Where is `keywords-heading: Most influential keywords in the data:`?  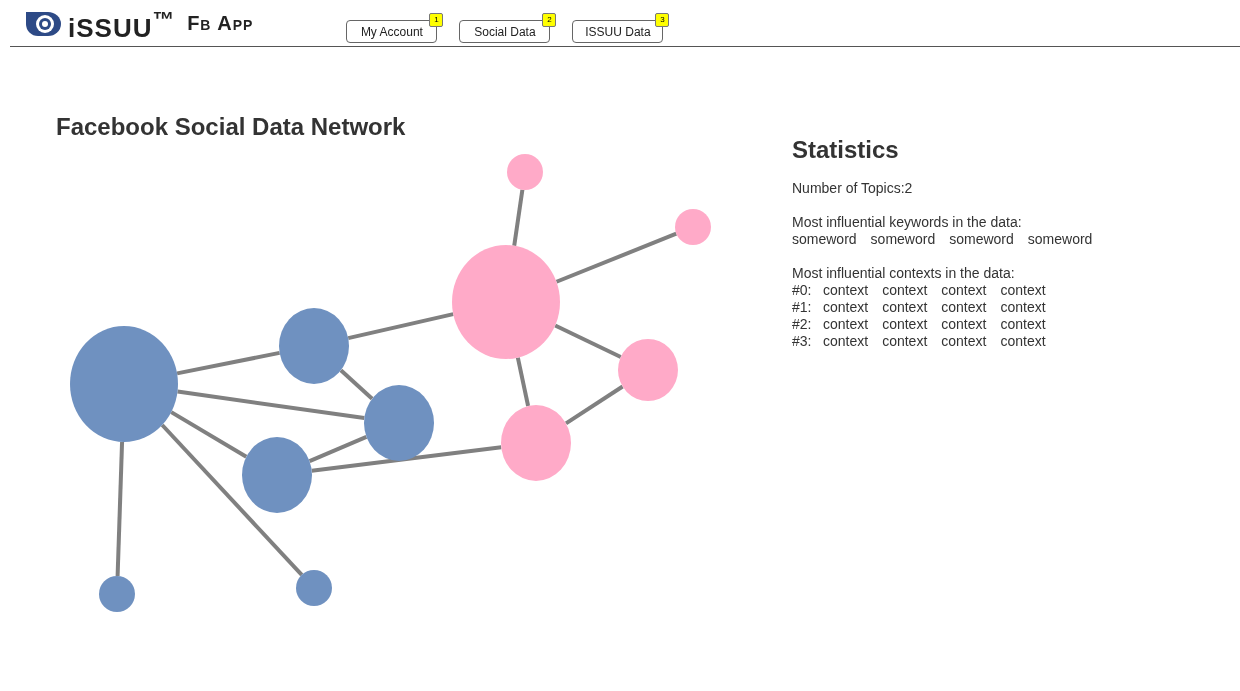 keywords-heading: Most influential keywords in the data: is located at coordinates (907, 222).